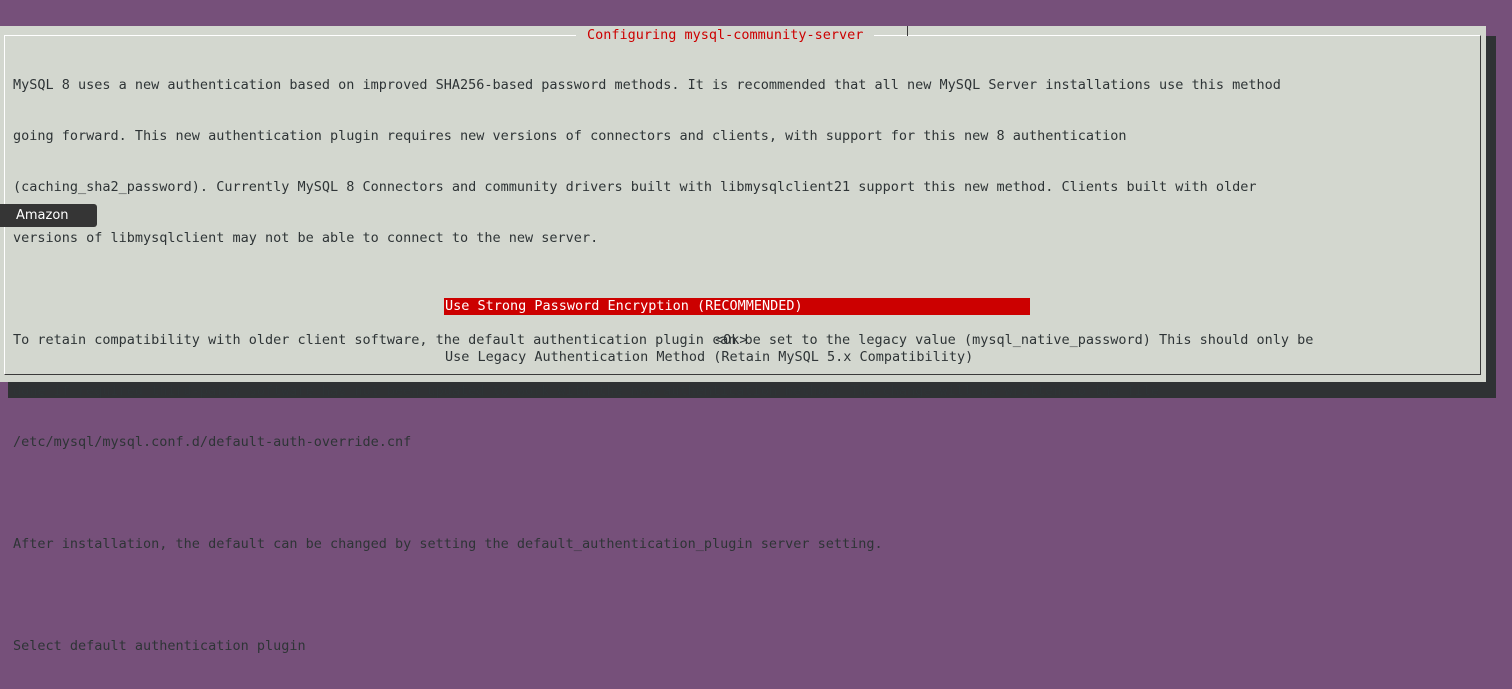  Describe the element at coordinates (48, 215) in the screenshot. I see `launcher-tooltip: Amazon` at that location.